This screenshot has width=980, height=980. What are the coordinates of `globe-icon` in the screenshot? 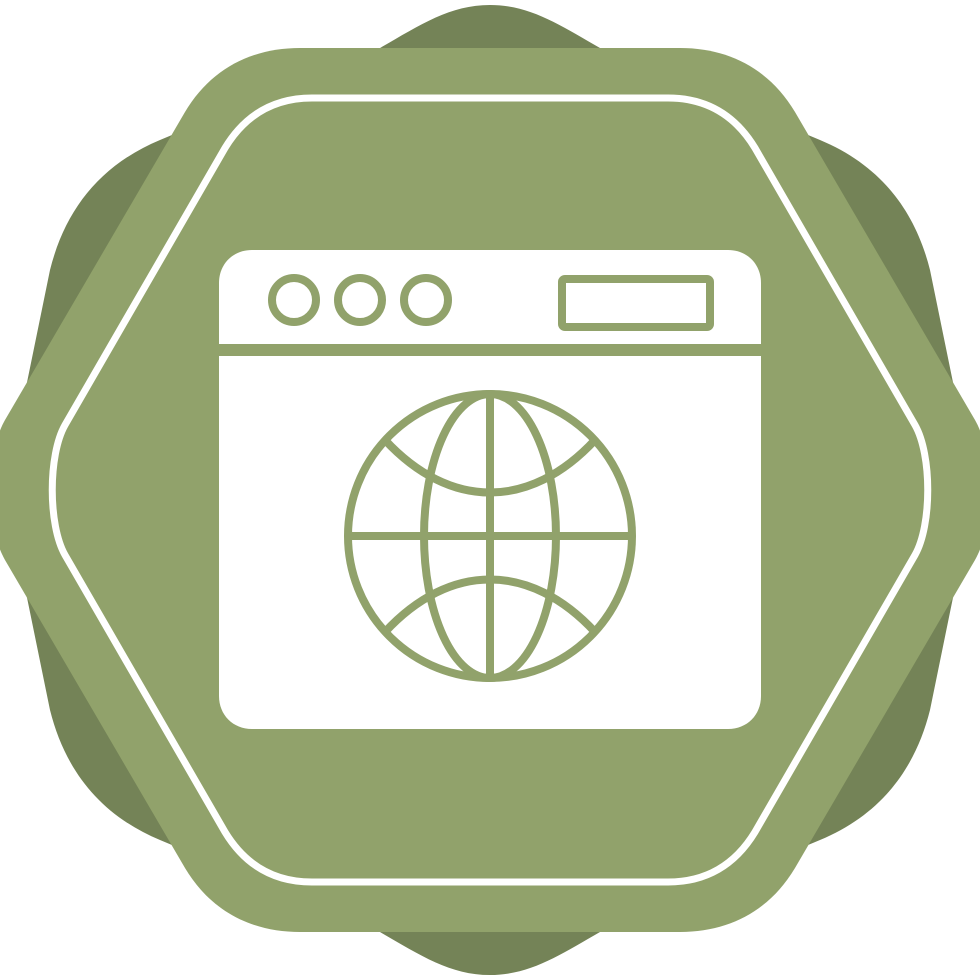 It's located at (490, 536).